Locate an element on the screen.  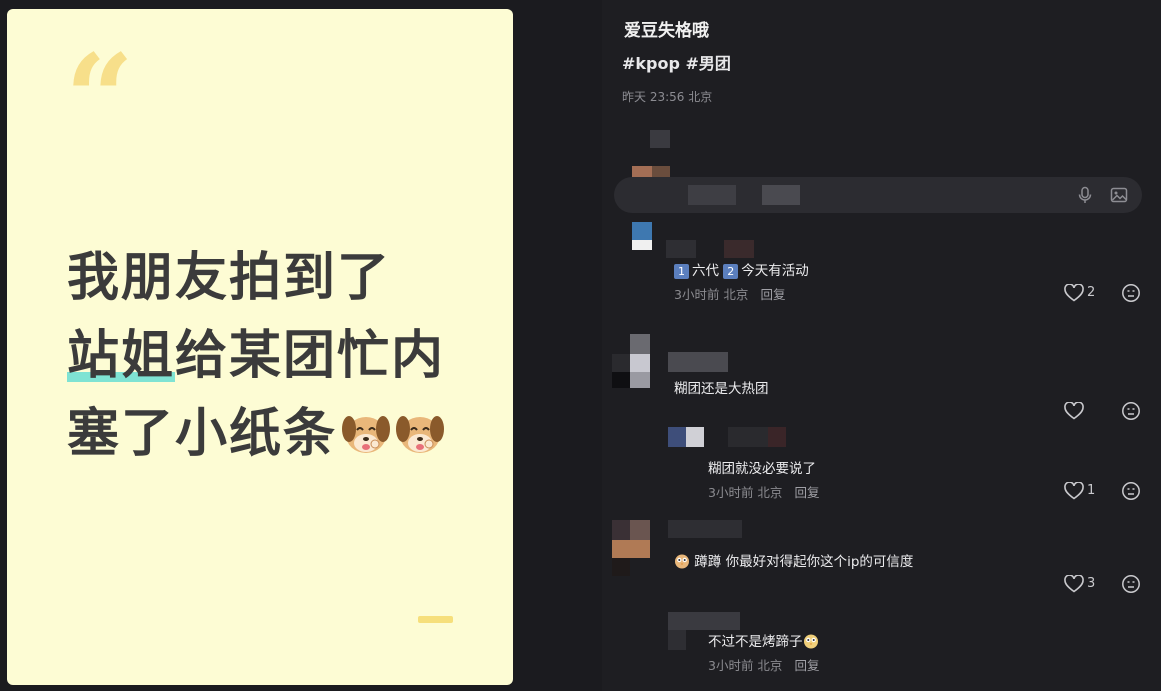
comment-text-part: 蹲蹲 你最好对得起你这个ip的可信度 is located at coordinates (804, 562).